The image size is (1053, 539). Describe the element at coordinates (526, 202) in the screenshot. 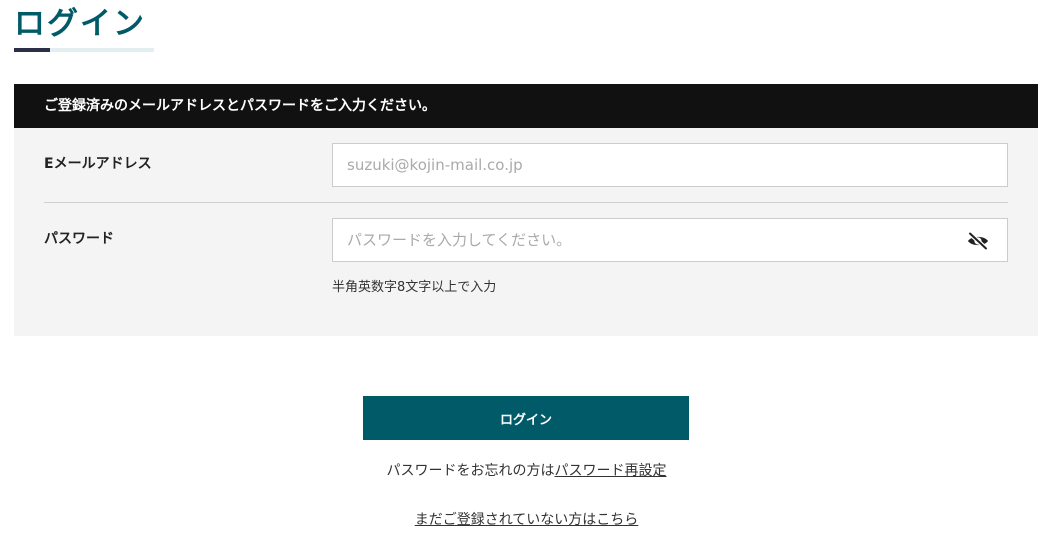

I see `field-divider` at that location.